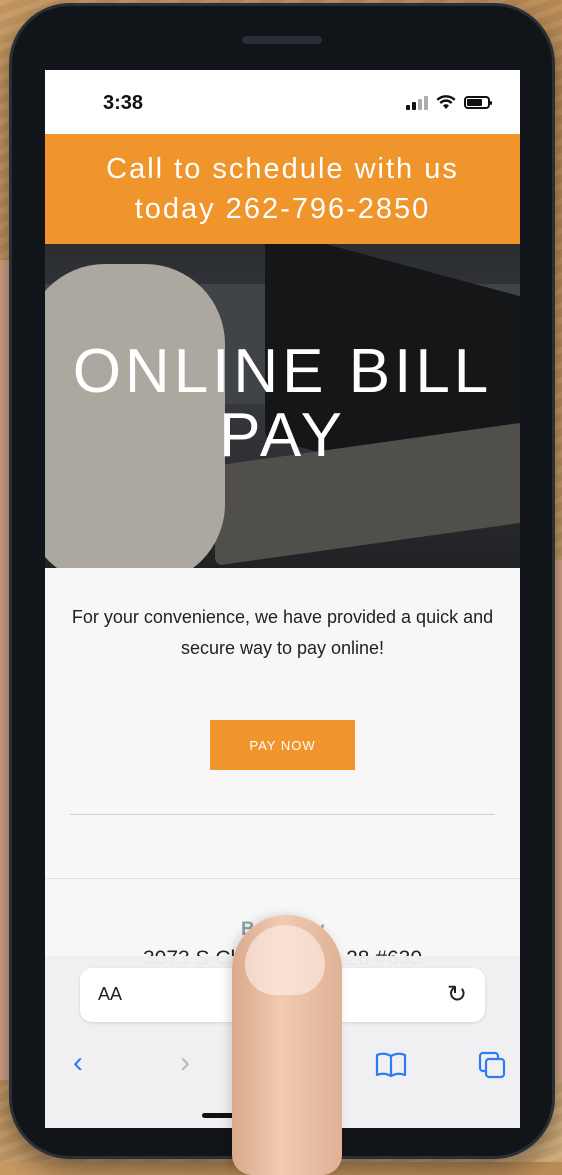 This screenshot has width=562, height=1175. Describe the element at coordinates (282, 209) in the screenshot. I see `banner-phone: today 262-796-2850` at that location.